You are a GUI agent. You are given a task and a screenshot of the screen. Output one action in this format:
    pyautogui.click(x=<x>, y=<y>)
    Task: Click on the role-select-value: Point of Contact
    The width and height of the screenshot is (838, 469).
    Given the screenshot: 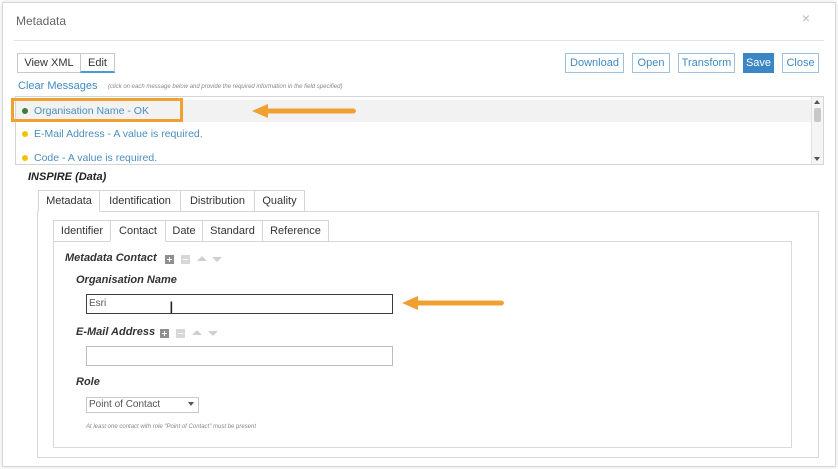 What is the action you would take?
    pyautogui.click(x=125, y=404)
    